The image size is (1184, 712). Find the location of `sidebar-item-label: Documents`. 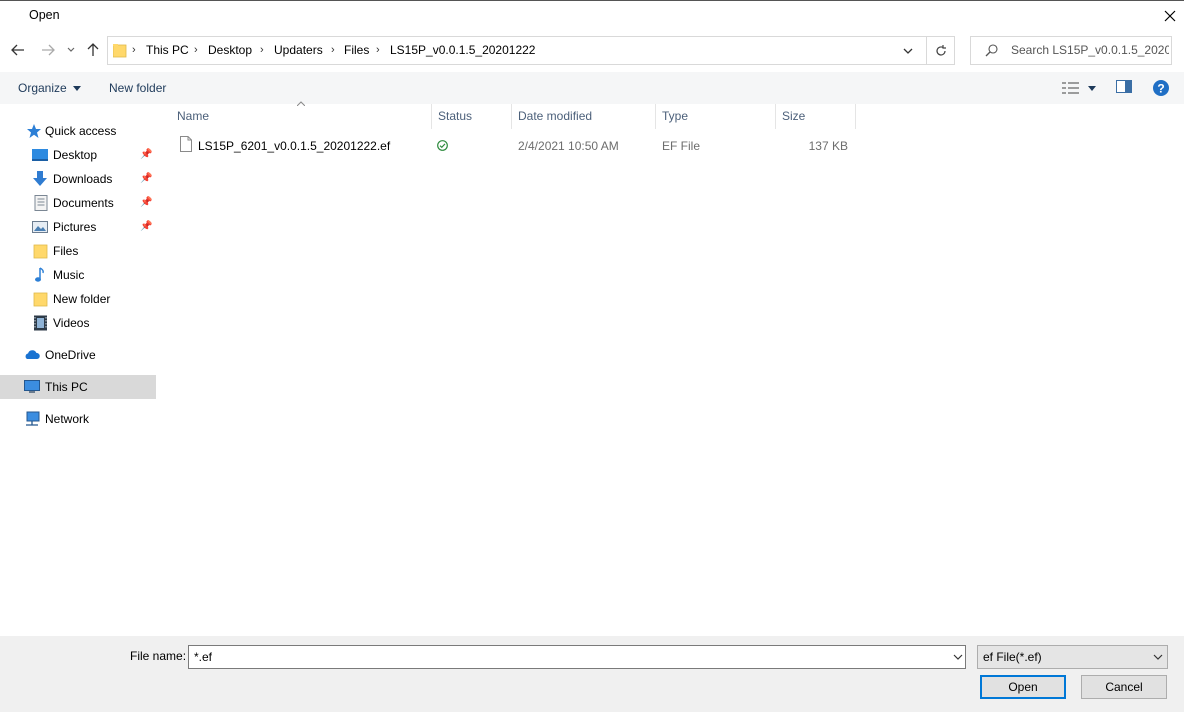

sidebar-item-label: Documents is located at coordinates (83, 203).